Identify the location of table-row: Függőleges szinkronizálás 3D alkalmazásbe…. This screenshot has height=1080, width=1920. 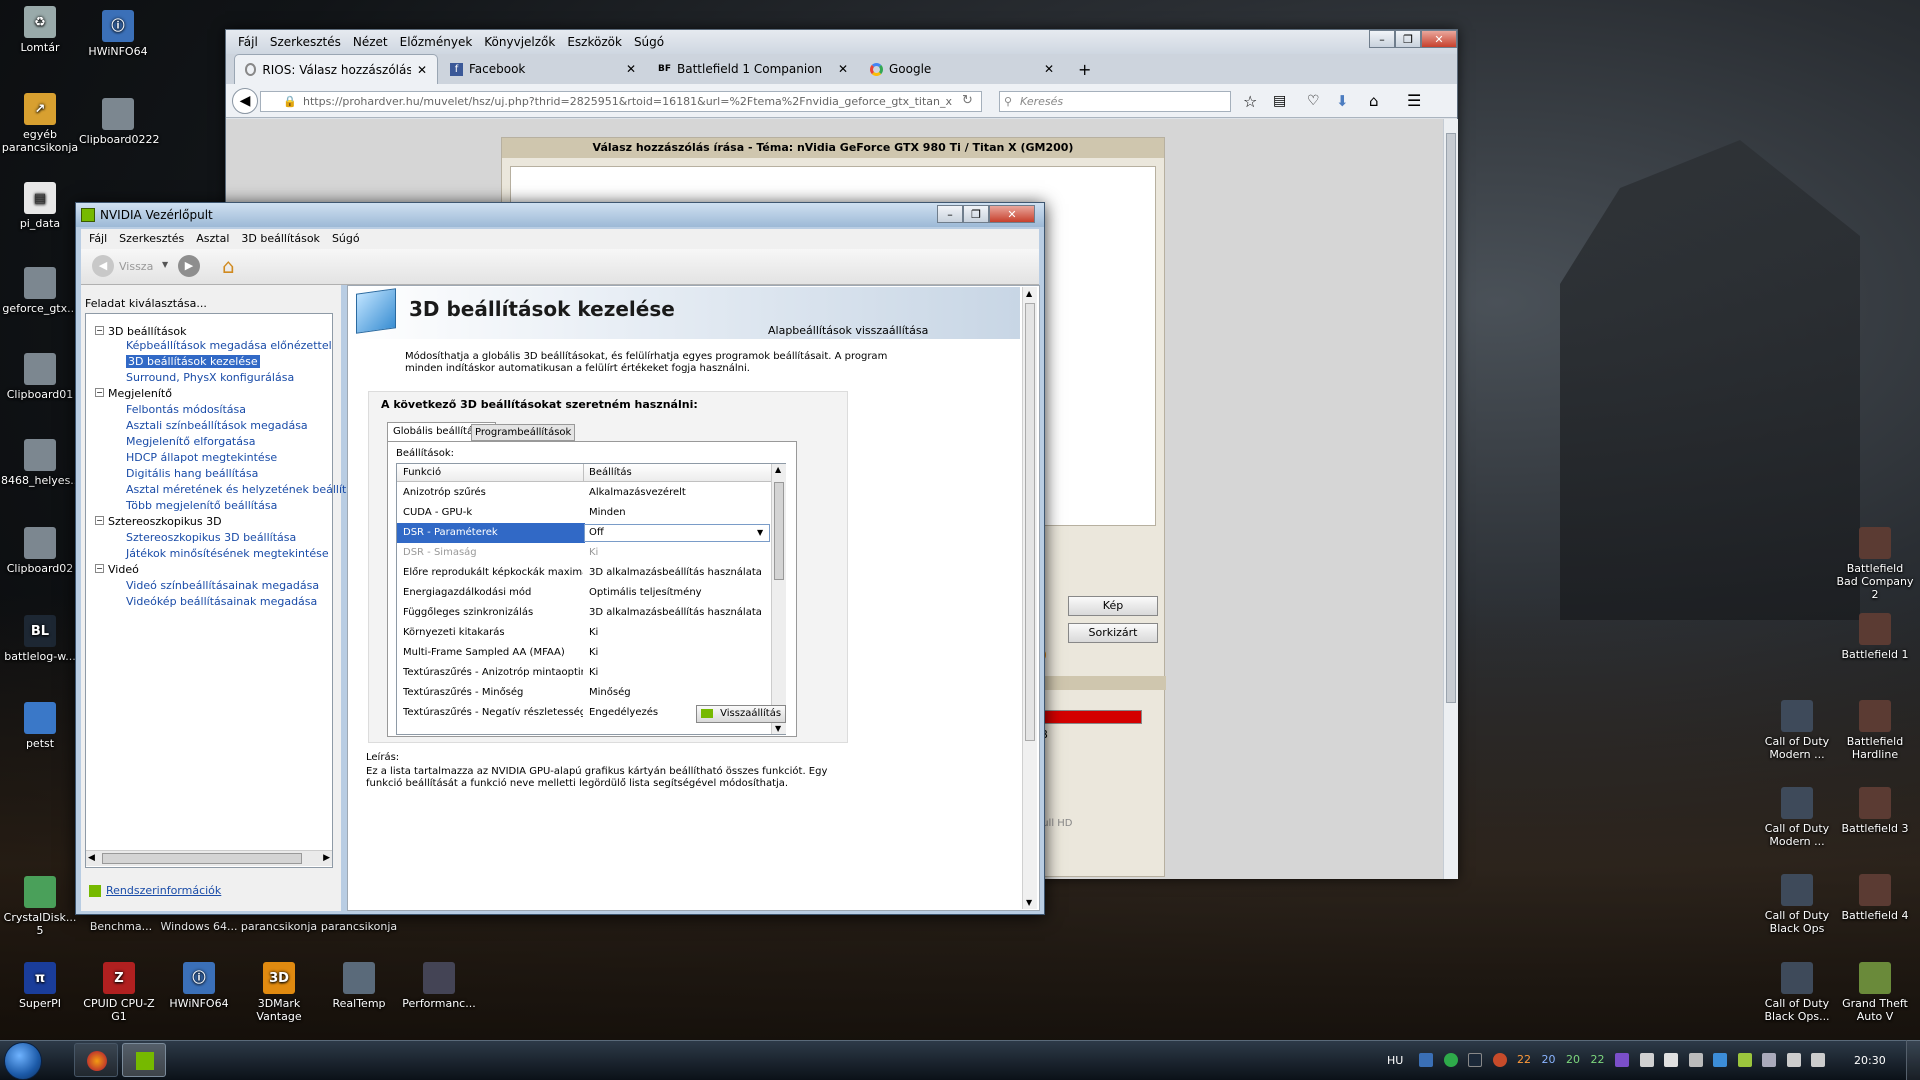
(584, 613).